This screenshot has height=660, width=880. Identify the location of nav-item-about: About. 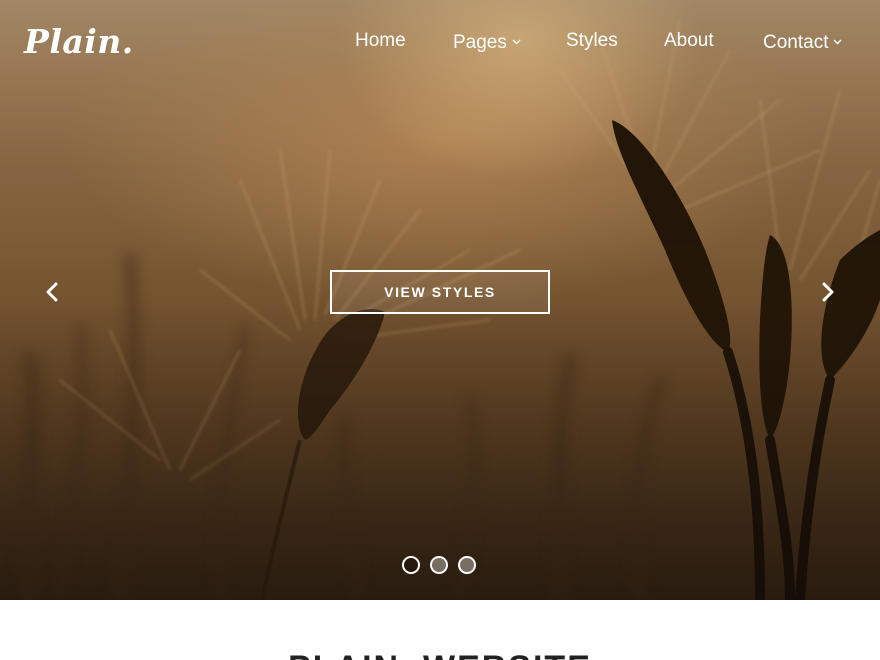
(689, 41).